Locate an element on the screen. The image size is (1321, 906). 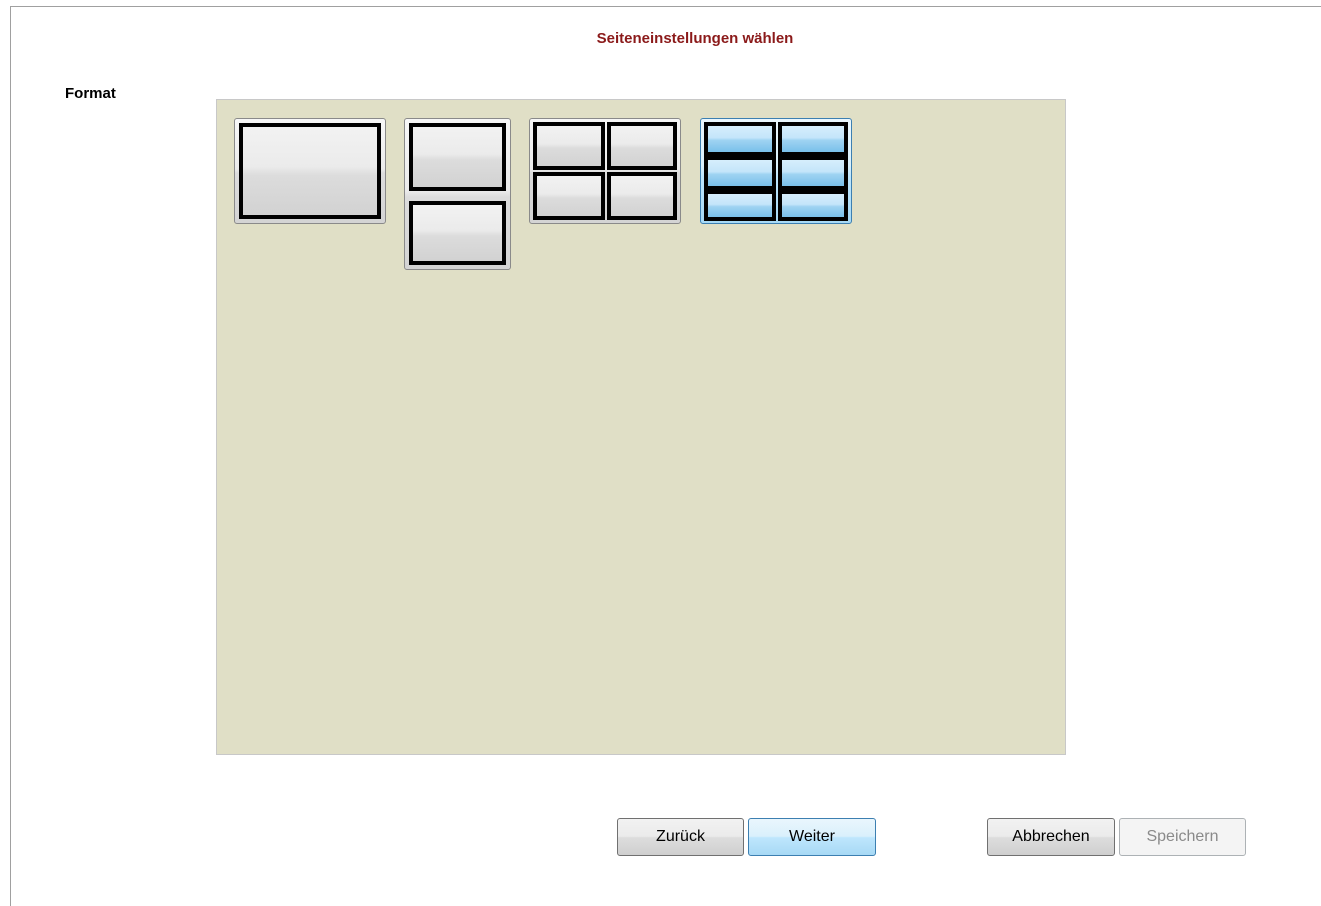
layout-option-1x2 is located at coordinates (457, 194).